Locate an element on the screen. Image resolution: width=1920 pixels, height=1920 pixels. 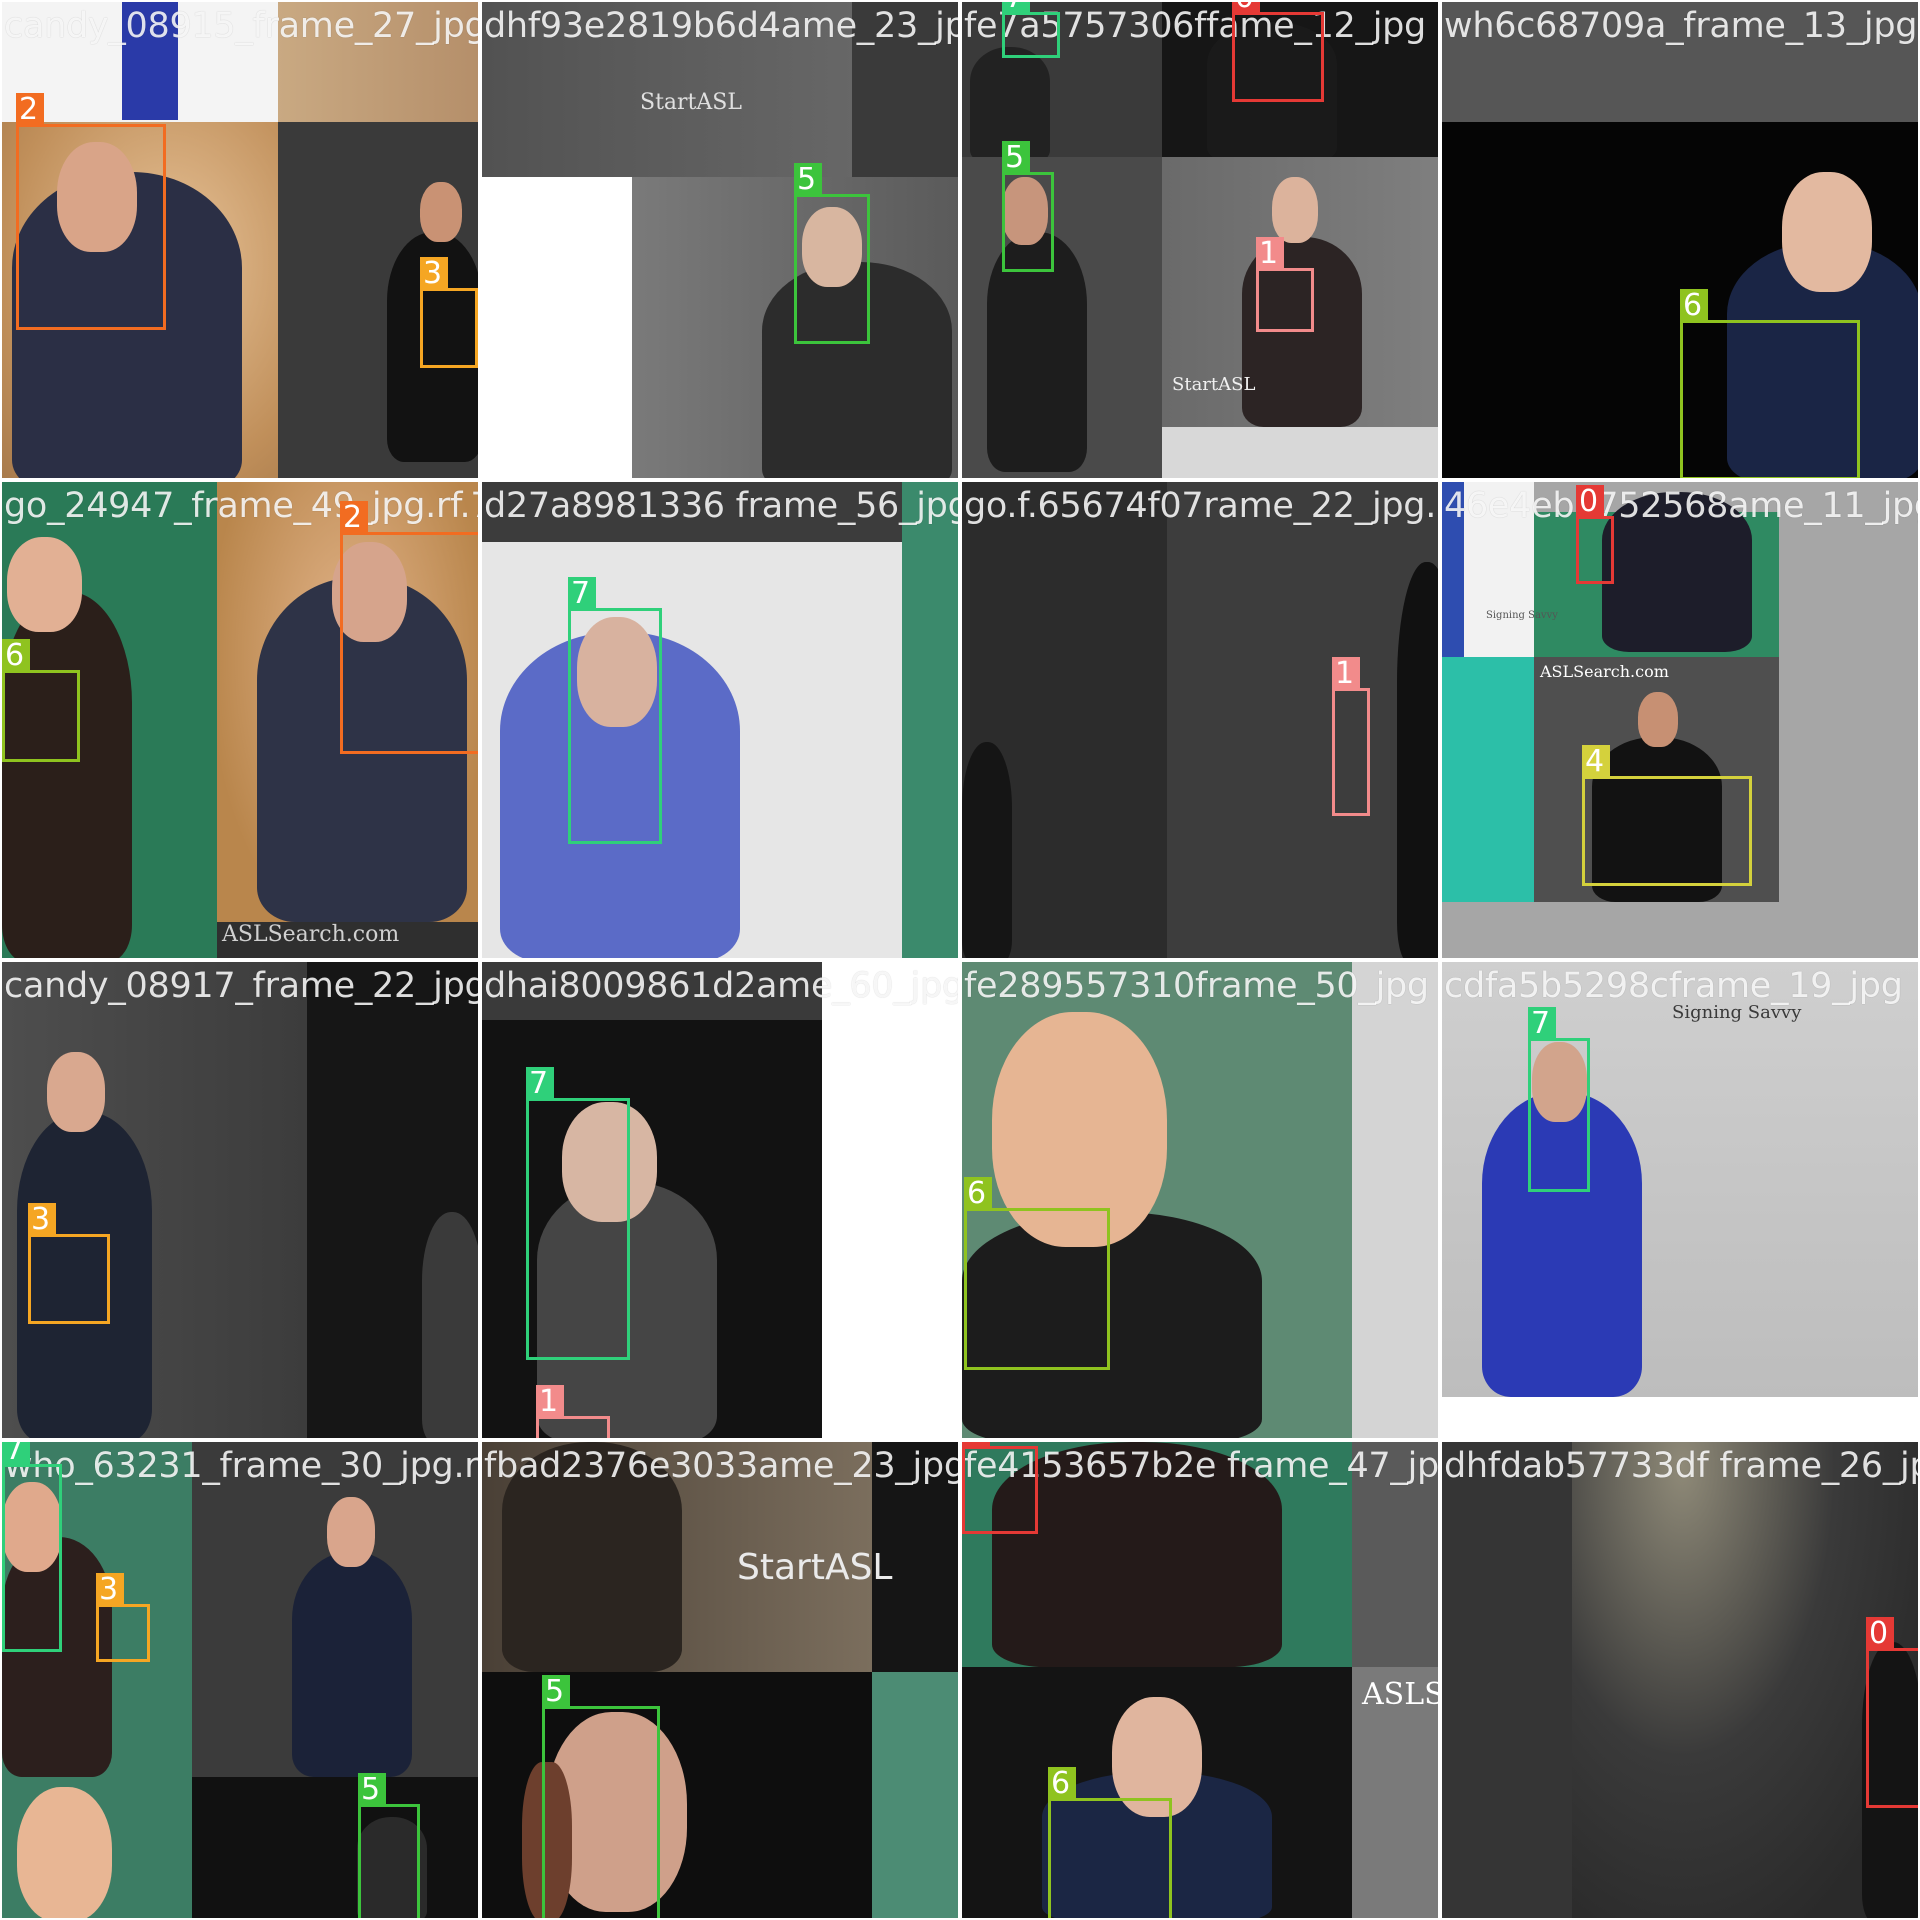
tile-filename-label: wh6c68709a_frame_13_jpg.rf is located at coordinates (1682, 26).